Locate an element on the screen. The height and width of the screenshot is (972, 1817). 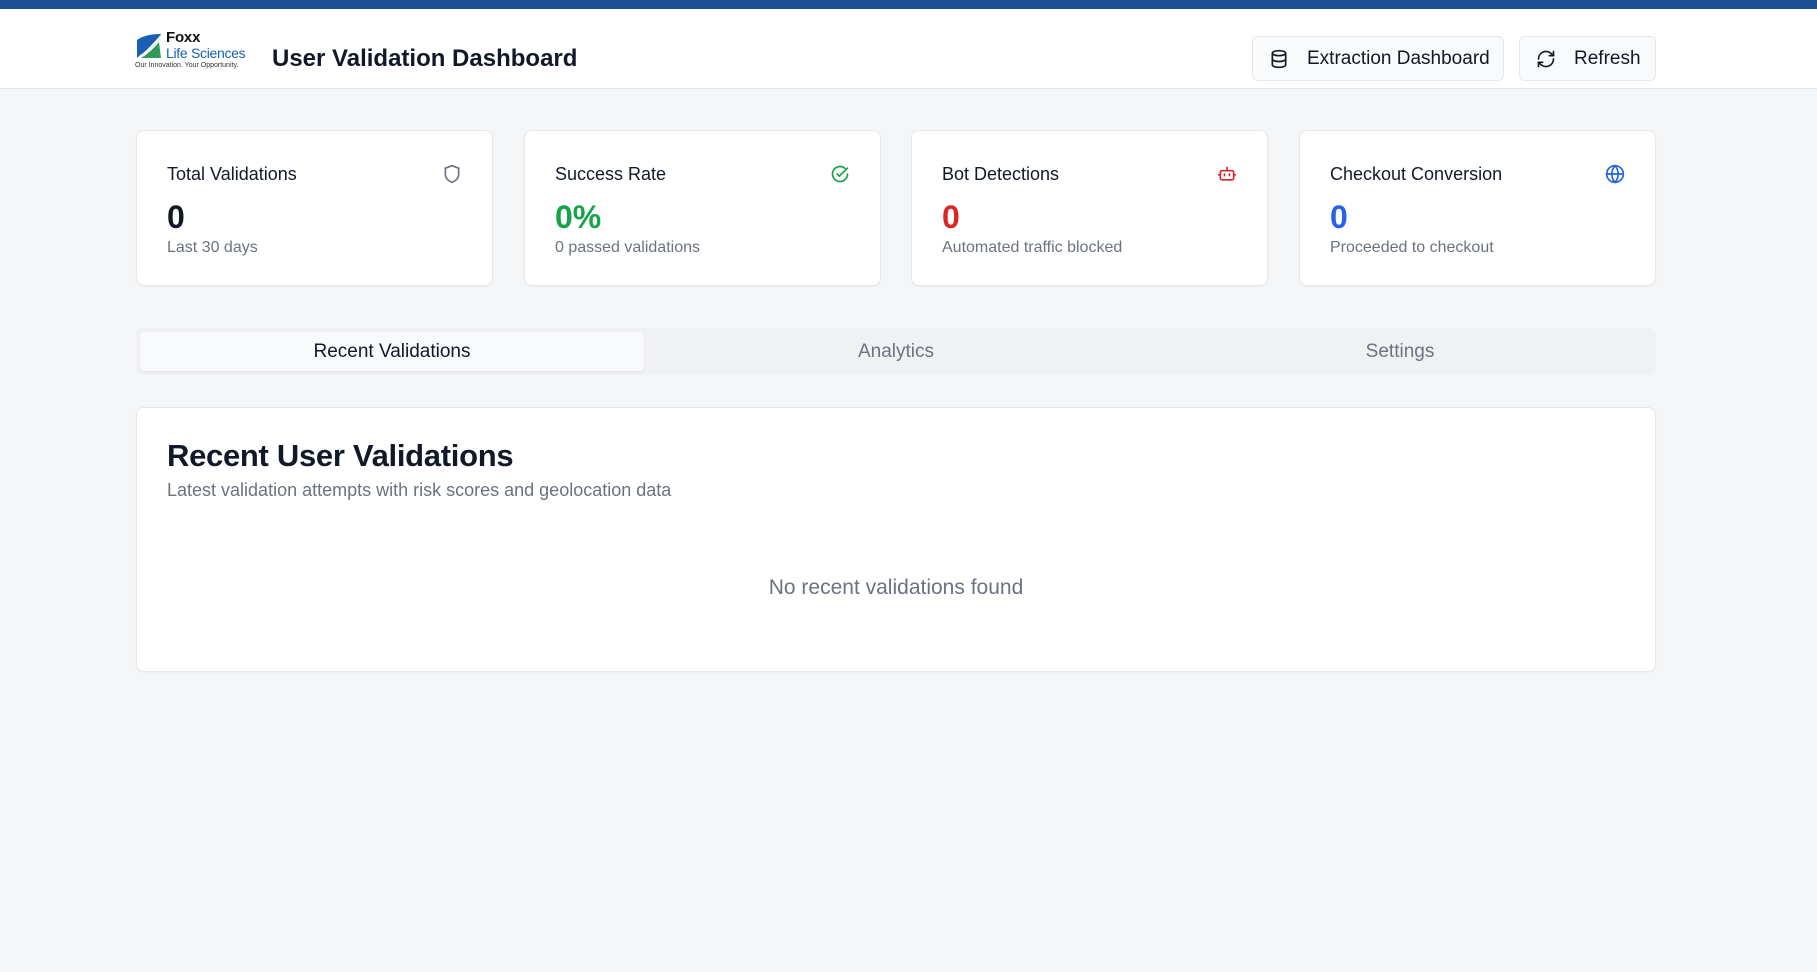
stat-card-success-rate: Success Rate 0% 0 passed validations is located at coordinates (702, 208).